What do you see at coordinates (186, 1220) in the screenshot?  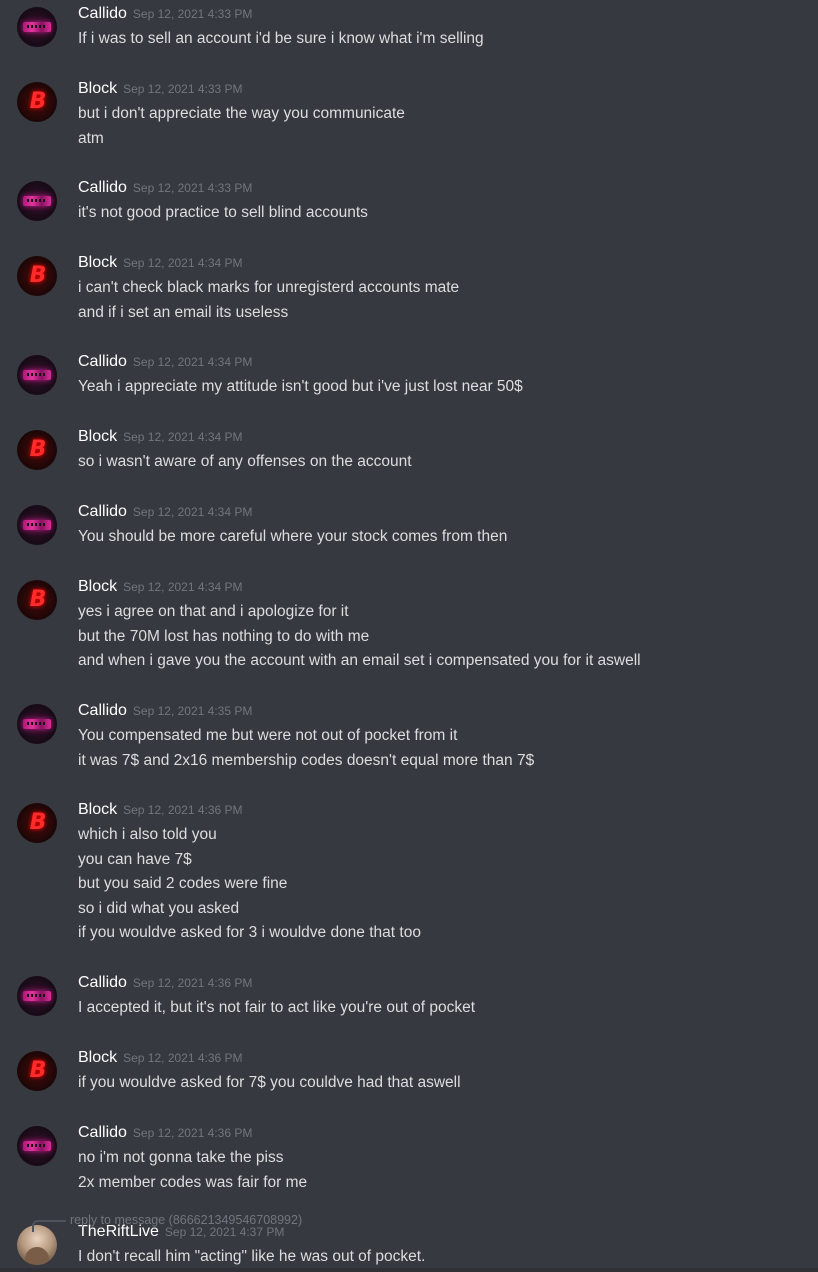 I see `reply-reference: reply to message (866621349546708992)` at bounding box center [186, 1220].